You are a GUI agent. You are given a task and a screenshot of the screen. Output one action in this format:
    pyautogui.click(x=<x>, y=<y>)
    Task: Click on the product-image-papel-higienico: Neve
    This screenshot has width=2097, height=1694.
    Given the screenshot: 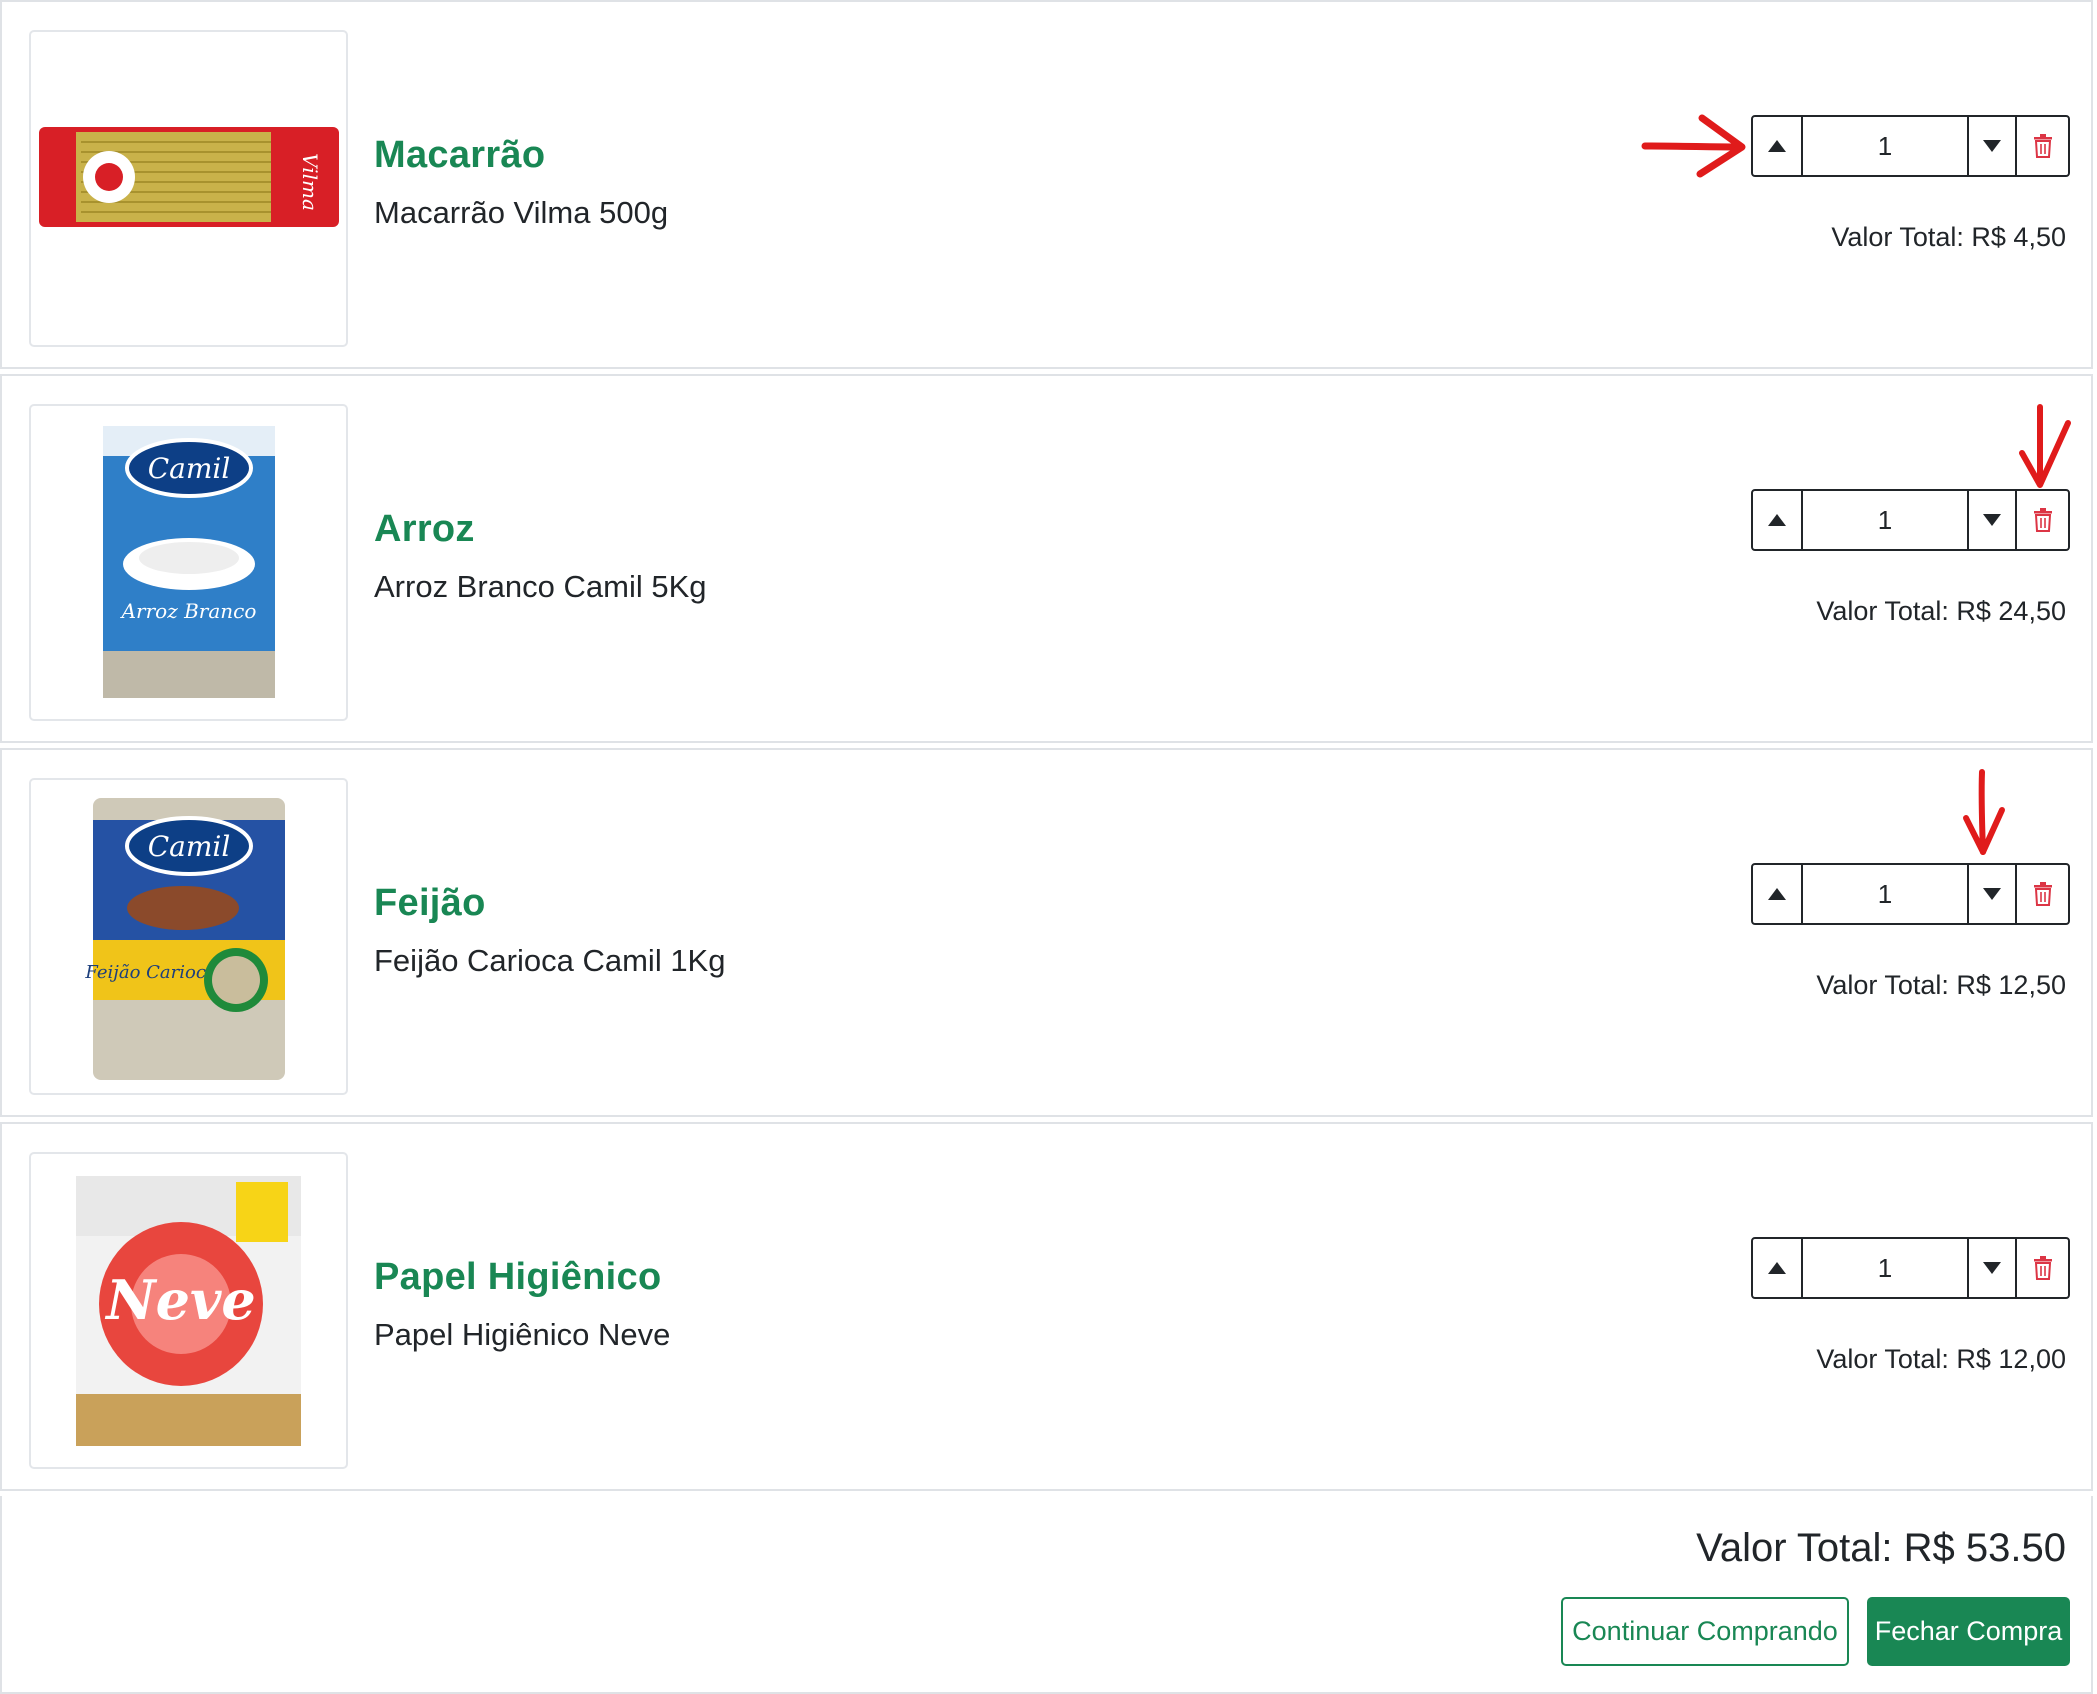 What is the action you would take?
    pyautogui.click(x=188, y=1310)
    